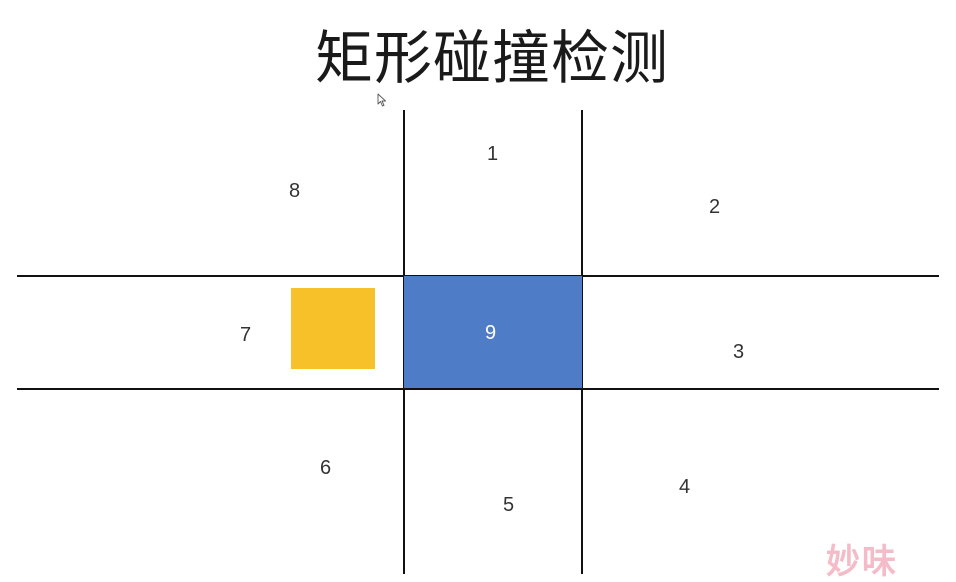 This screenshot has width=956, height=582. Describe the element at coordinates (493, 154) in the screenshot. I see `region-label-1: 1` at that location.